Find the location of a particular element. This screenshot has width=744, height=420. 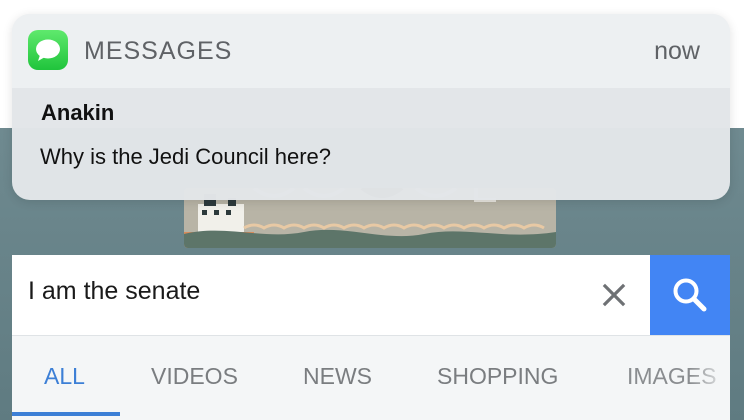

notification-app-name: MESSAGES is located at coordinates (158, 51).